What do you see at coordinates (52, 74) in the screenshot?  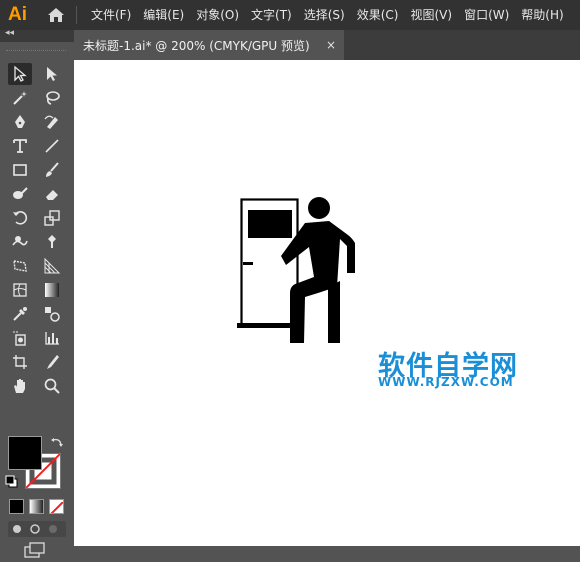 I see `direct-selection-tool-icon` at bounding box center [52, 74].